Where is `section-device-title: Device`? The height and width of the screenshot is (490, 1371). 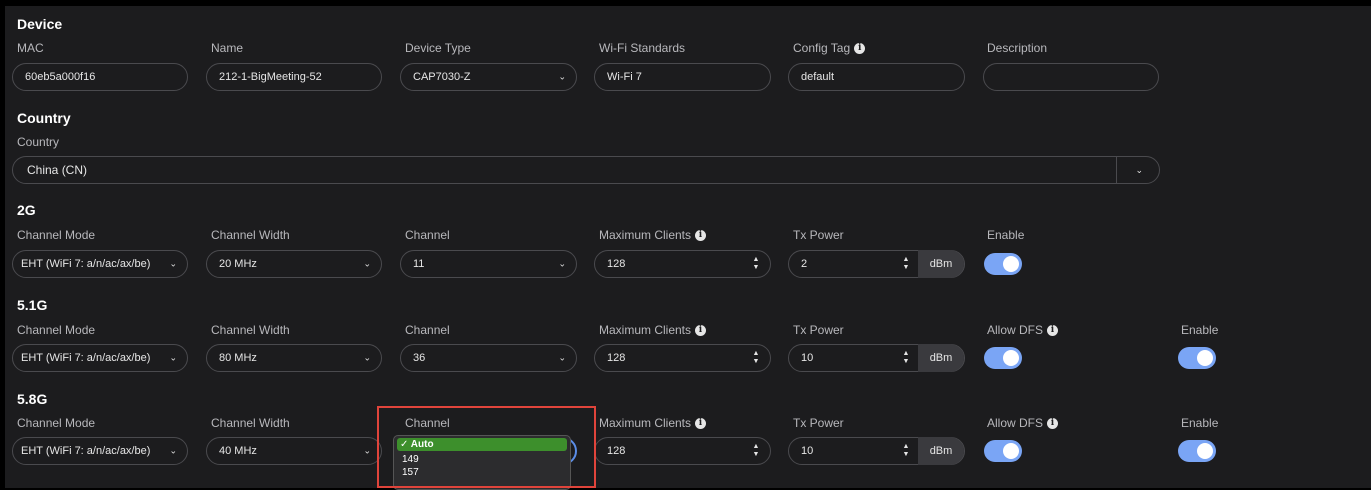
section-device-title: Device is located at coordinates (40, 24).